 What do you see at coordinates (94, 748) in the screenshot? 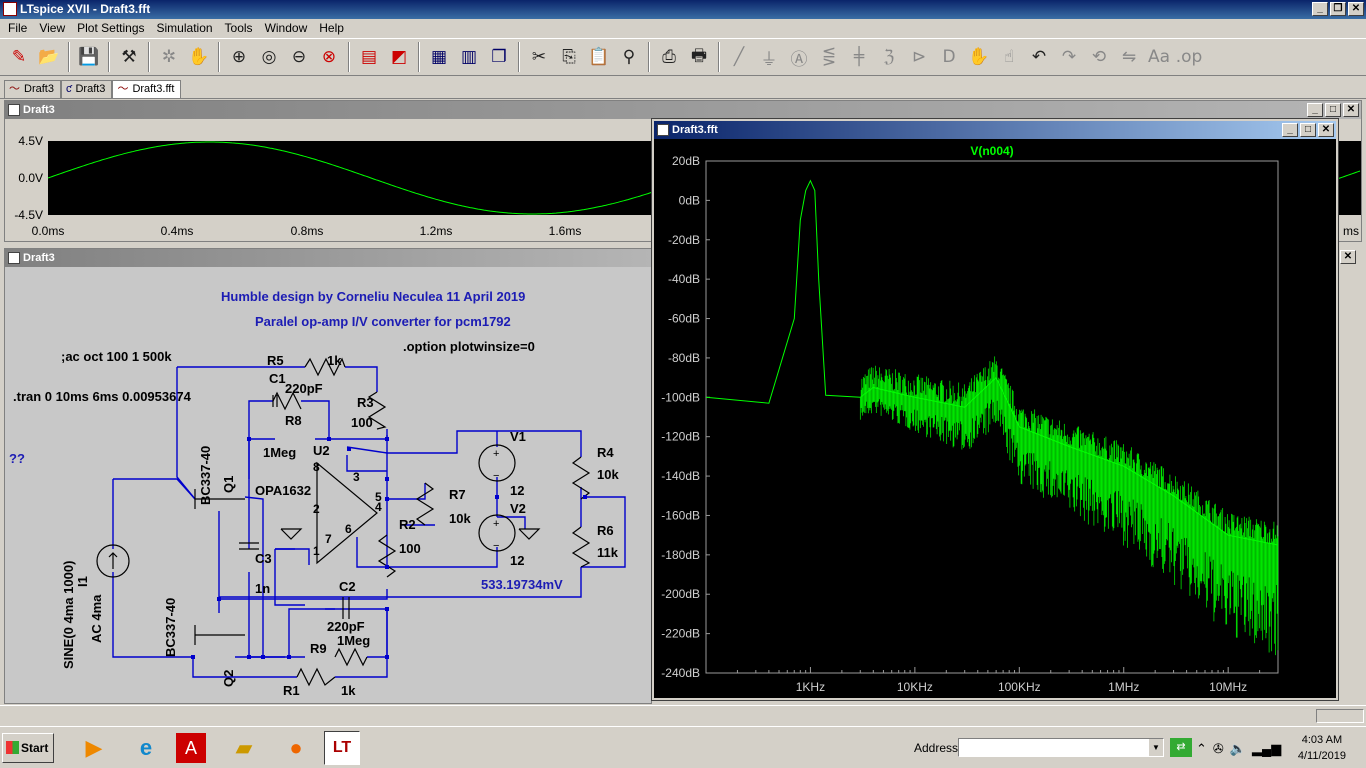
I see `media-player-icon: ▶` at bounding box center [94, 748].